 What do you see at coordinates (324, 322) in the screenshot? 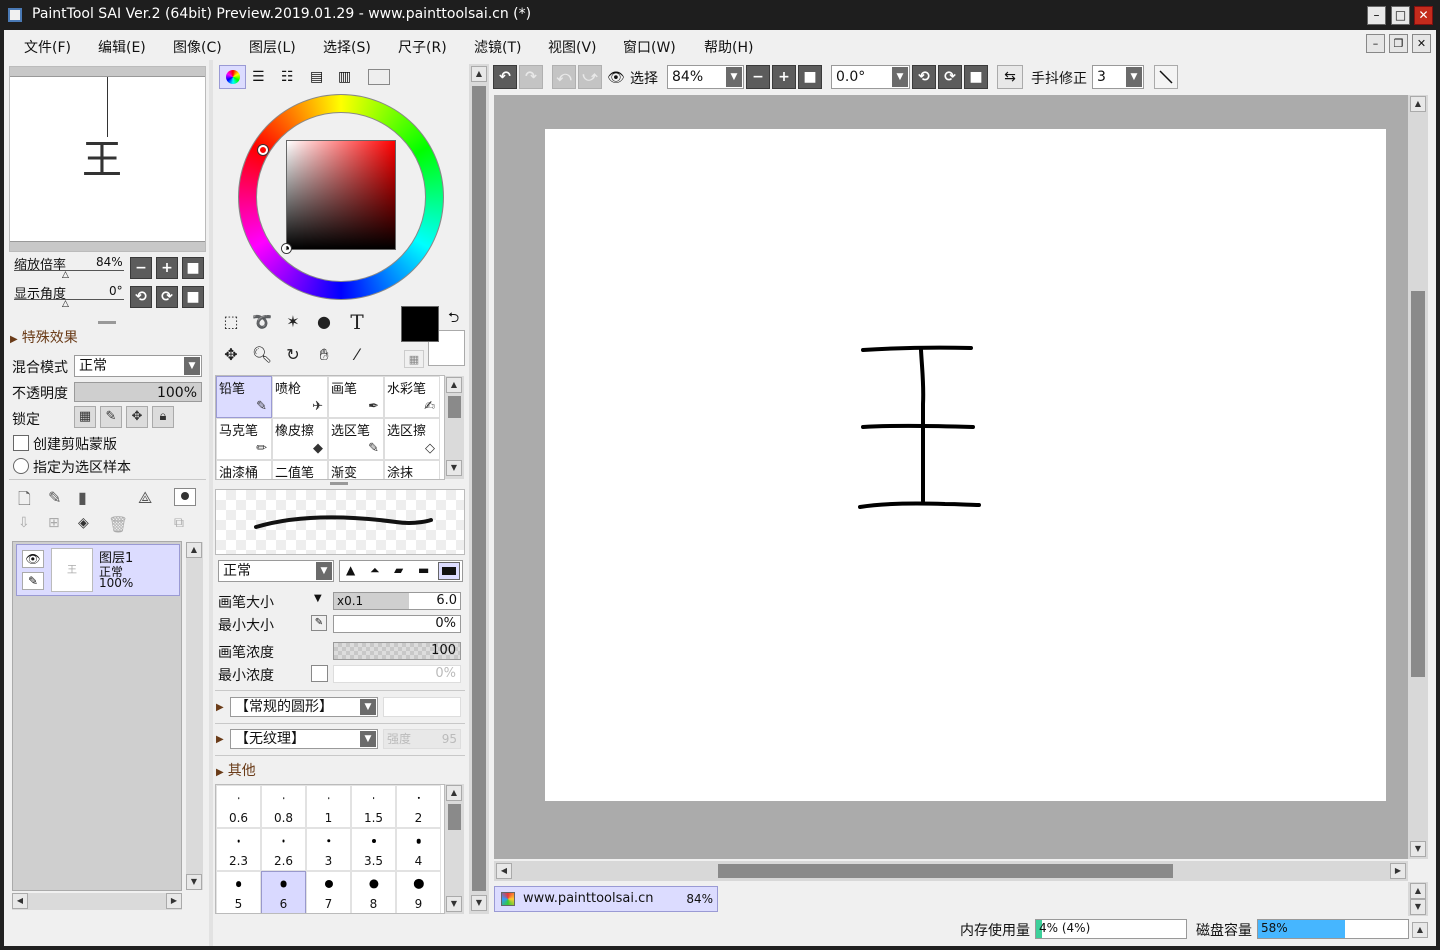
I see `shape-icon: ●` at bounding box center [324, 322].